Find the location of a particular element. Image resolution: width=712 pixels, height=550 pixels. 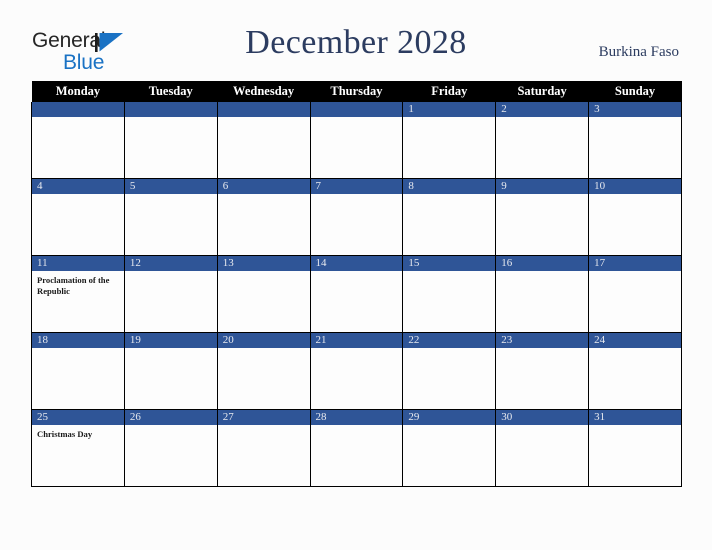

country-label: Burkina Faso is located at coordinates (638, 52).